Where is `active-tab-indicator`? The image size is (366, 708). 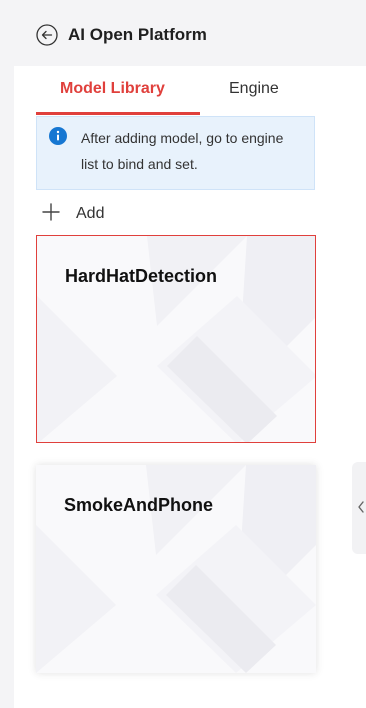 active-tab-indicator is located at coordinates (118, 113).